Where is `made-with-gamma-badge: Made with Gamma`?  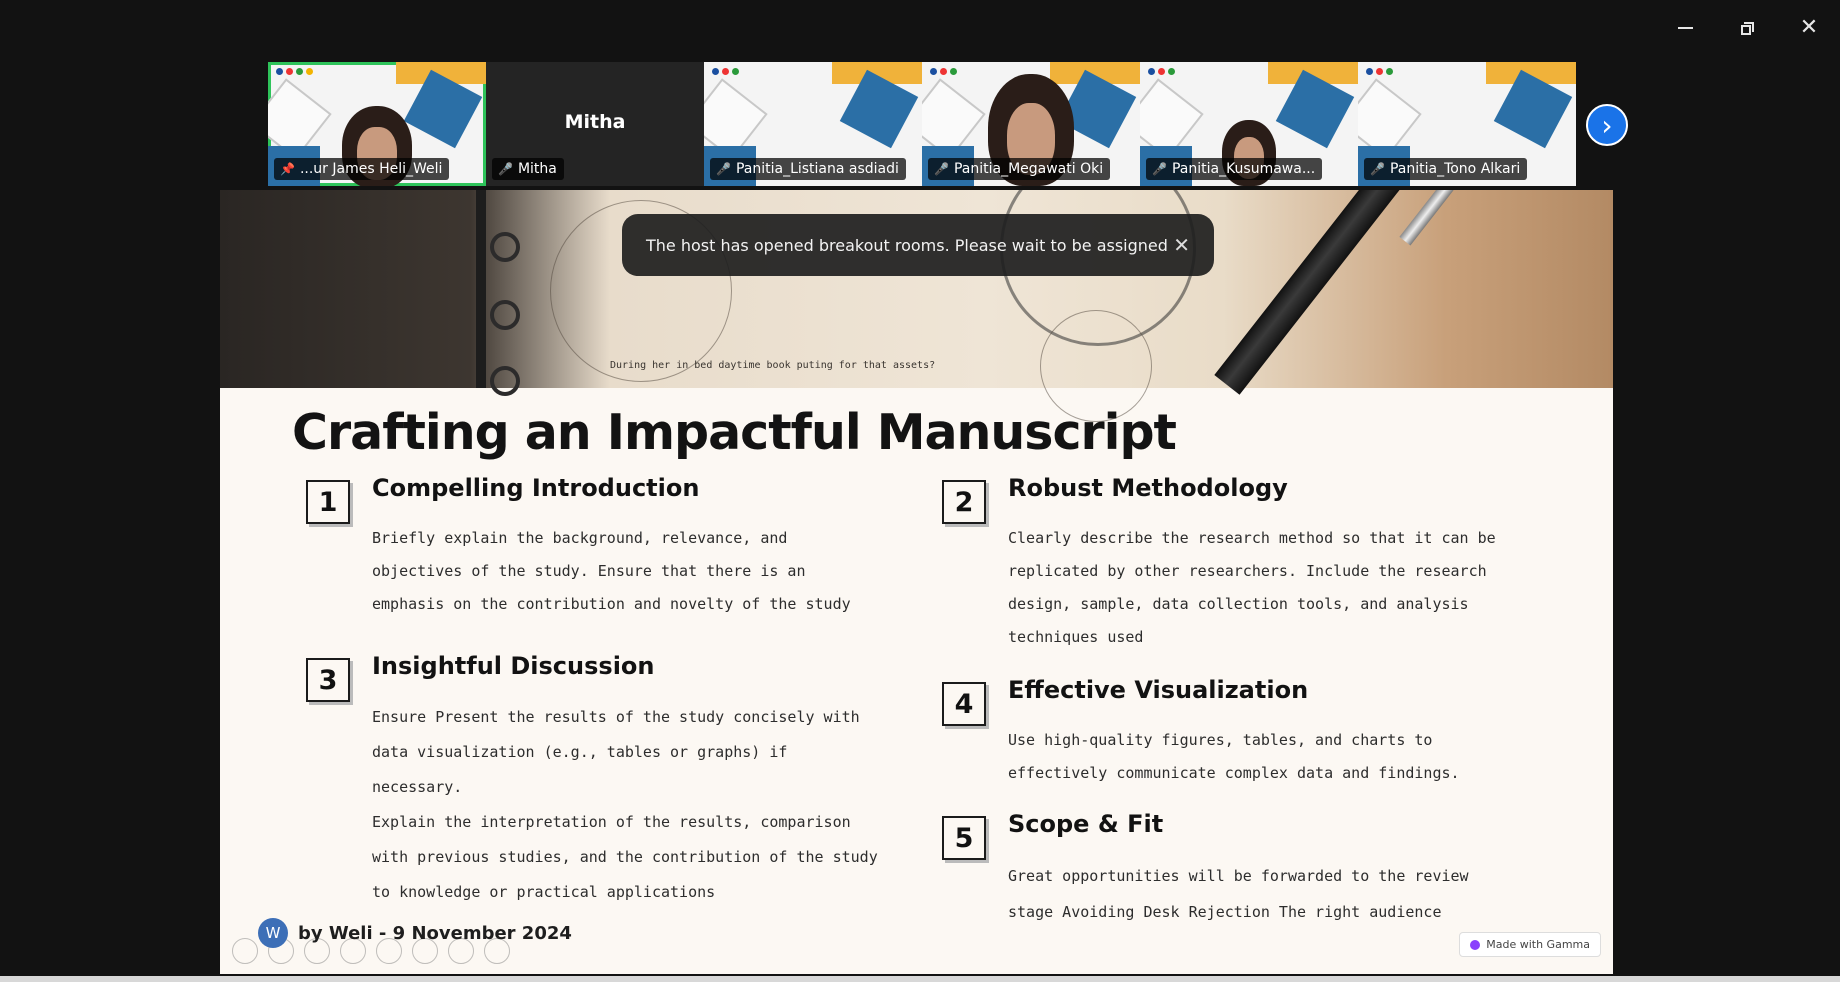
made-with-gamma-badge: Made with Gamma is located at coordinates (1530, 944).